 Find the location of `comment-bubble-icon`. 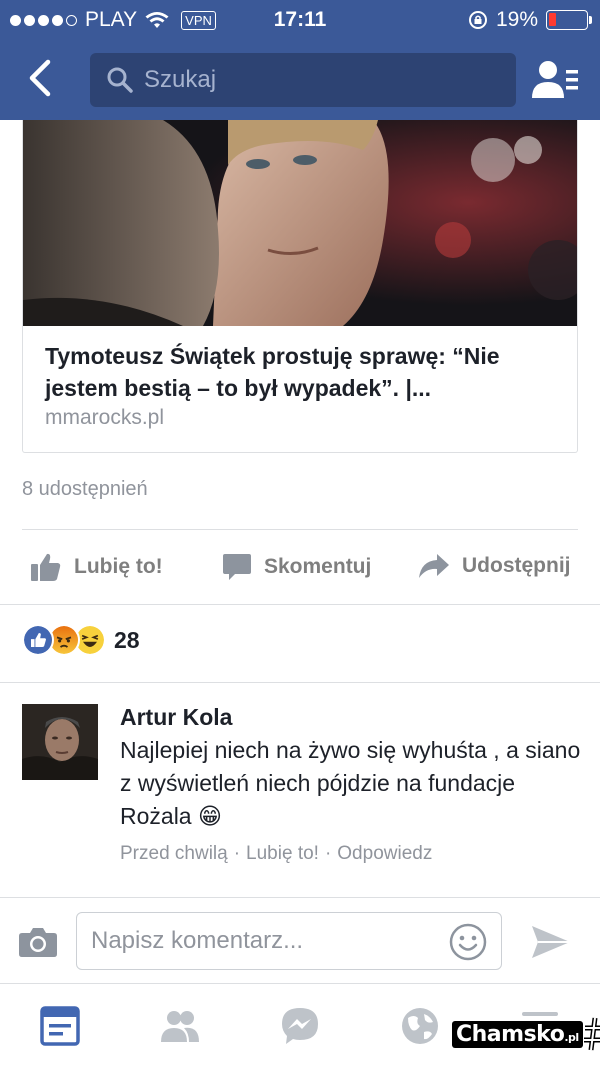

comment-bubble-icon is located at coordinates (237, 567).